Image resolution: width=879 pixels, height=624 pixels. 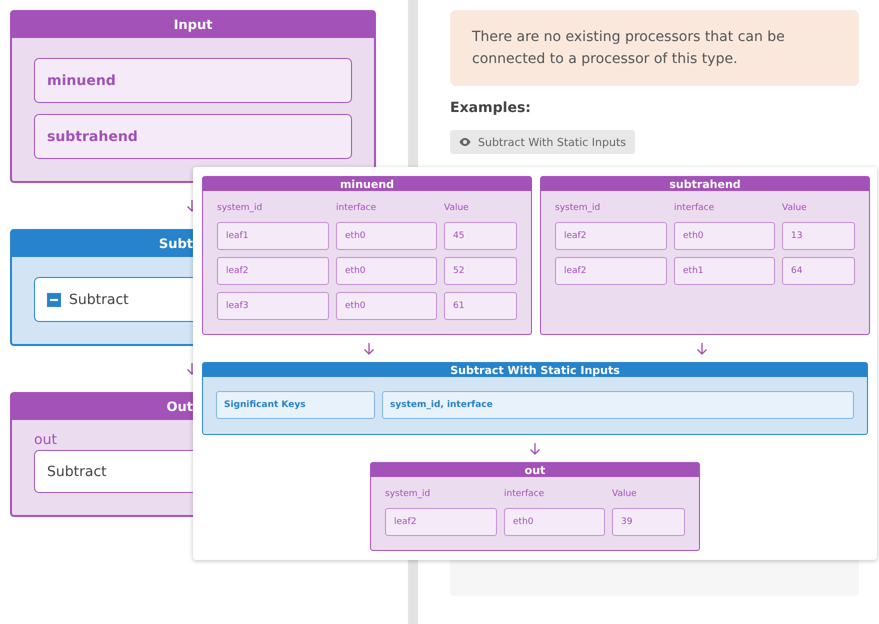 I want to click on value-field: eth1, so click(x=724, y=271).